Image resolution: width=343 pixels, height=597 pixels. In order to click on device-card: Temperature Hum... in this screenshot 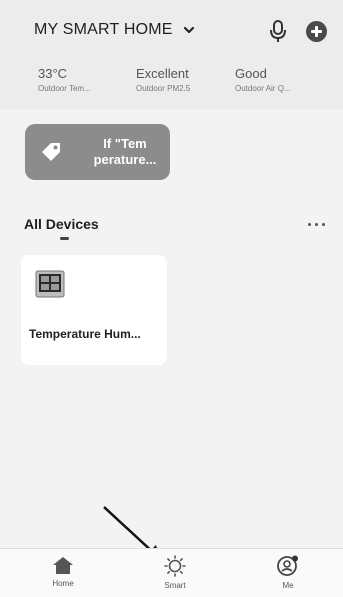, I will do `click(94, 310)`.